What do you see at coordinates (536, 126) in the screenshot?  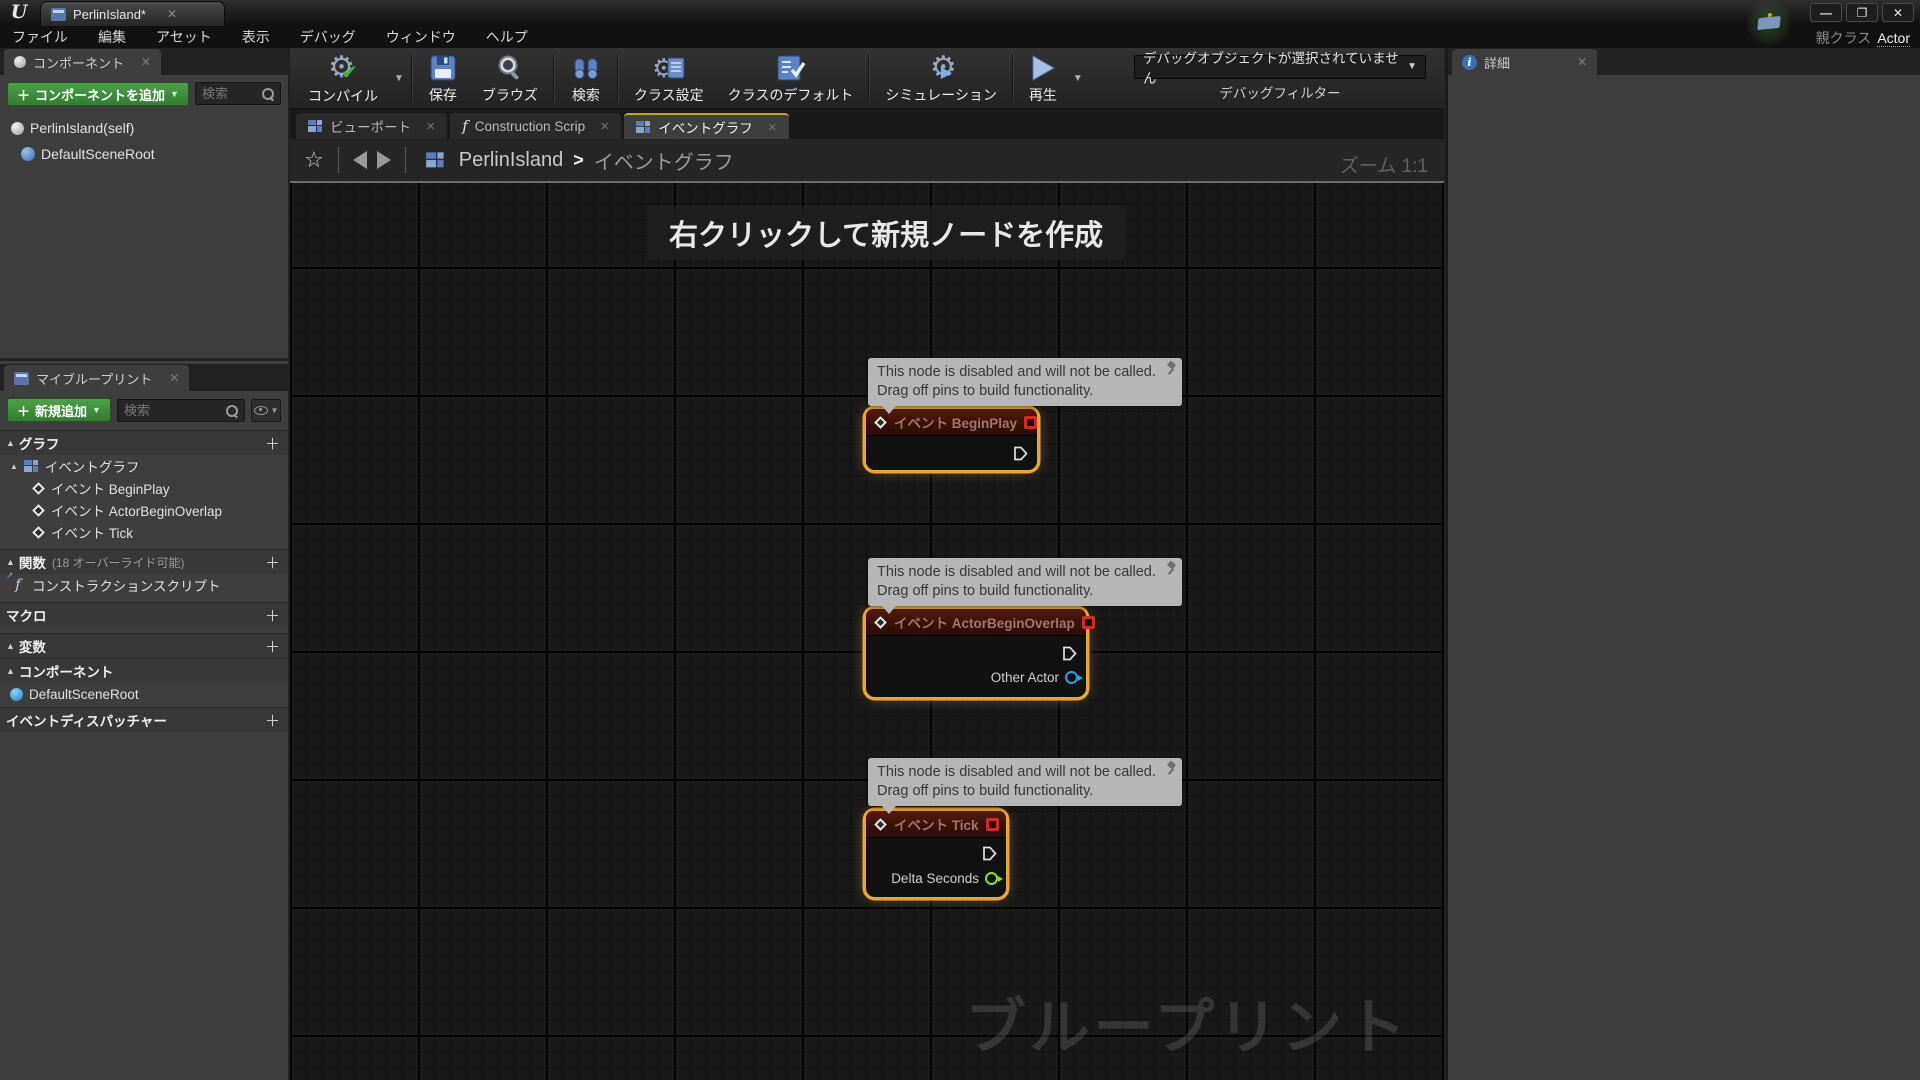 I see `tab-construction-script: f Construction Scrip ✕` at bounding box center [536, 126].